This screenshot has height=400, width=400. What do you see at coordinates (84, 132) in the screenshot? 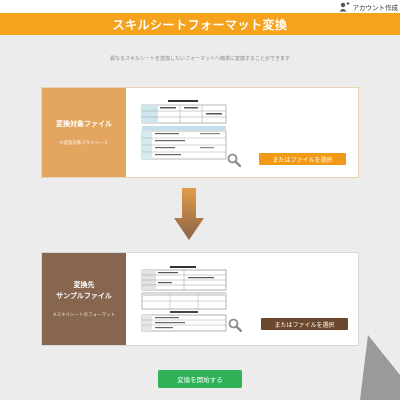
I see `source-label-panel: 変換対象ファイル ※変換対象スキルシート` at bounding box center [84, 132].